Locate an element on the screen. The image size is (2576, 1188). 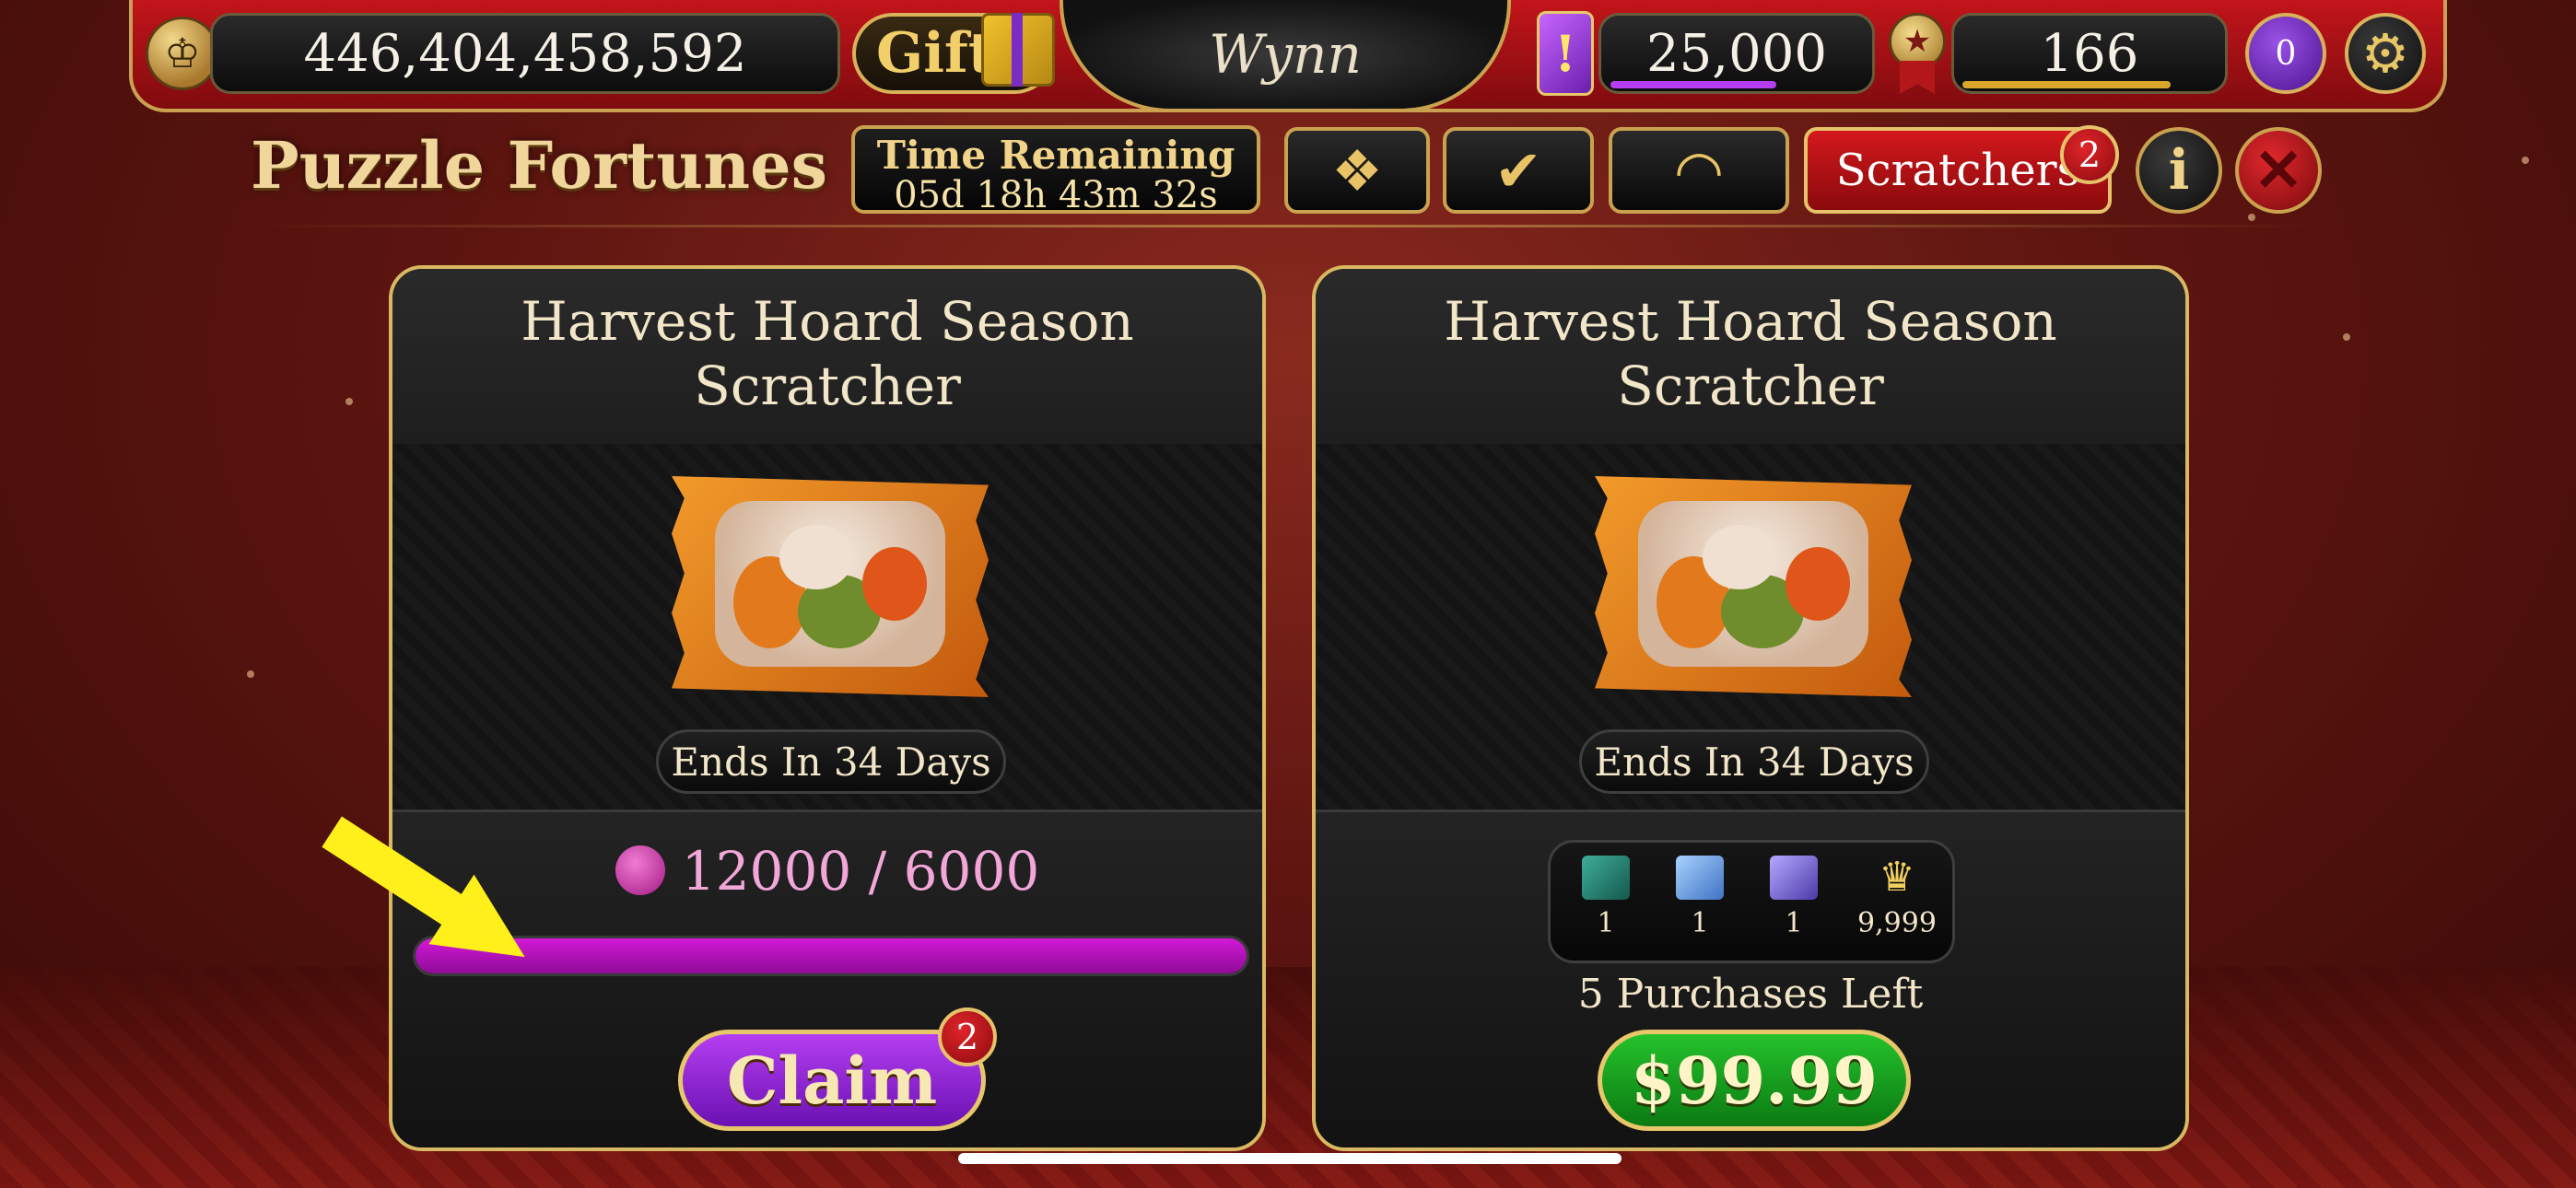
tab-puzzle: ❖ is located at coordinates (1357, 170).